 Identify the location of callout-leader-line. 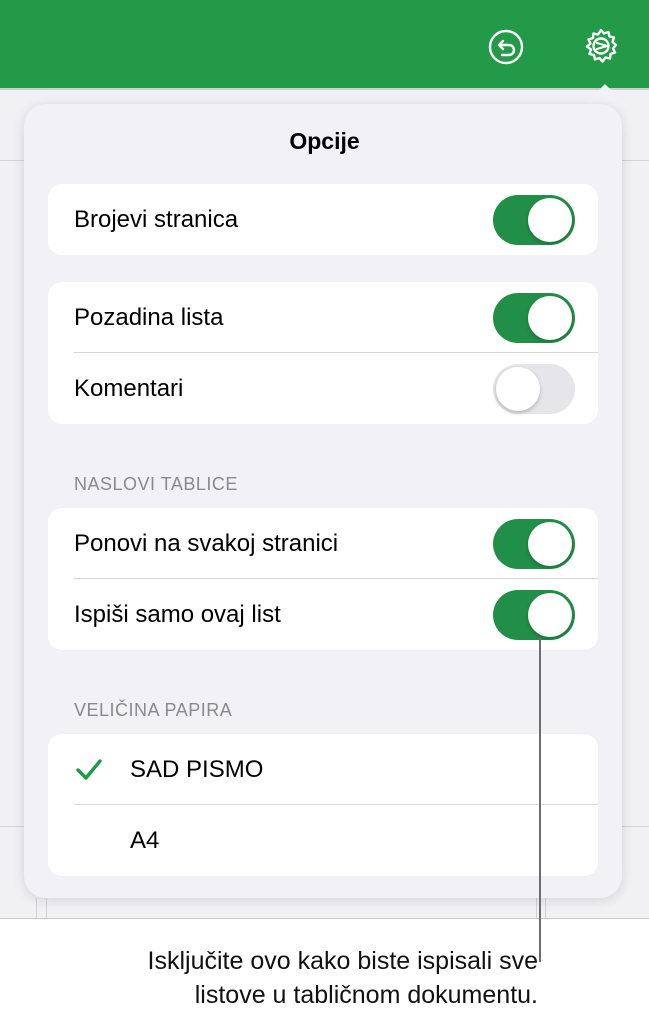
(540, 800).